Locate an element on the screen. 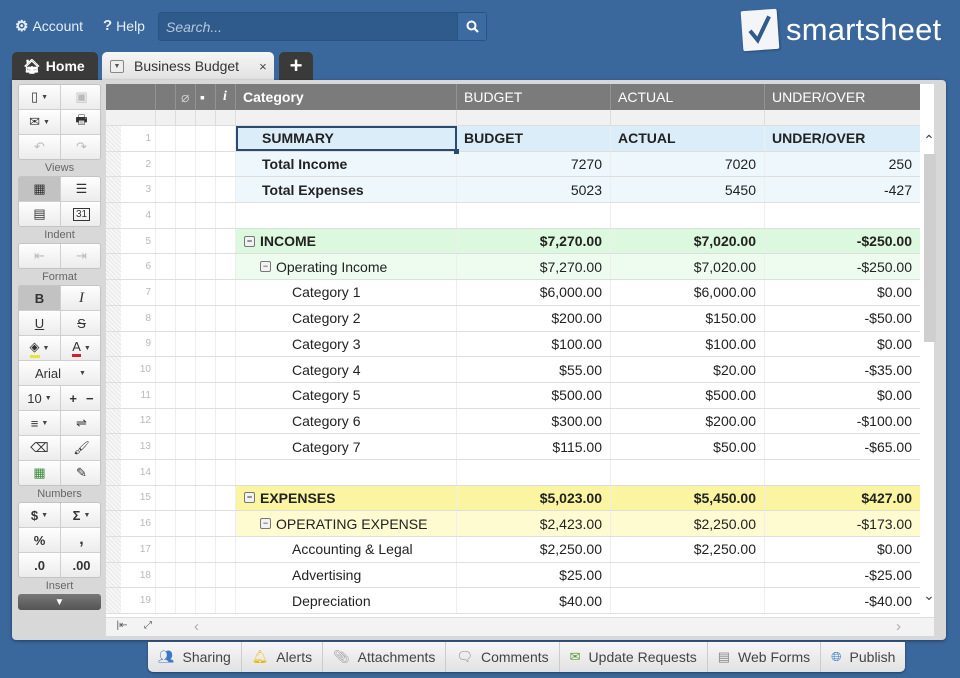  search-input is located at coordinates (308, 26).